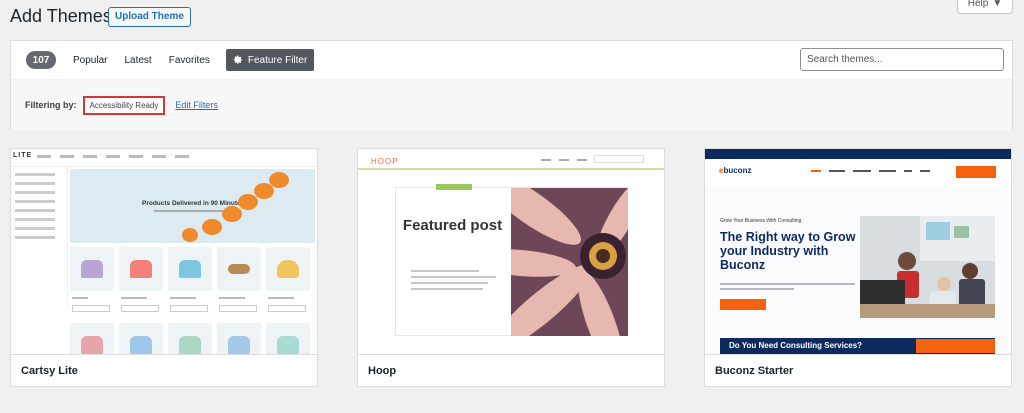  I want to click on preview-hero: Products Delivered in 90 Minutes, so click(192, 206).